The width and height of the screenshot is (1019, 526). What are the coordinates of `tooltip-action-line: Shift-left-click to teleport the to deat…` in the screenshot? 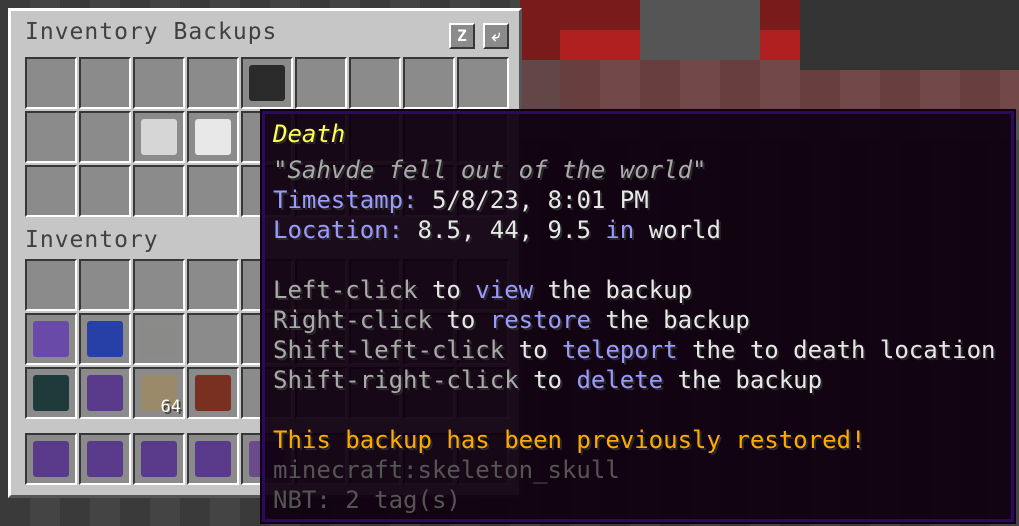 It's located at (634, 350).